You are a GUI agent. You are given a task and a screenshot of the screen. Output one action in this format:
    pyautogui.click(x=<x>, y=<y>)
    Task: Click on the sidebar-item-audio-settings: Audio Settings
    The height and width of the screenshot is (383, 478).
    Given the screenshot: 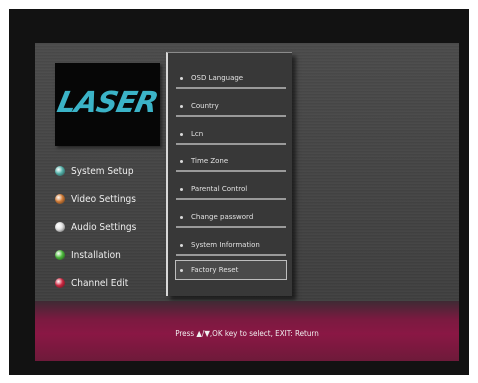 What is the action you would take?
    pyautogui.click(x=95, y=227)
    